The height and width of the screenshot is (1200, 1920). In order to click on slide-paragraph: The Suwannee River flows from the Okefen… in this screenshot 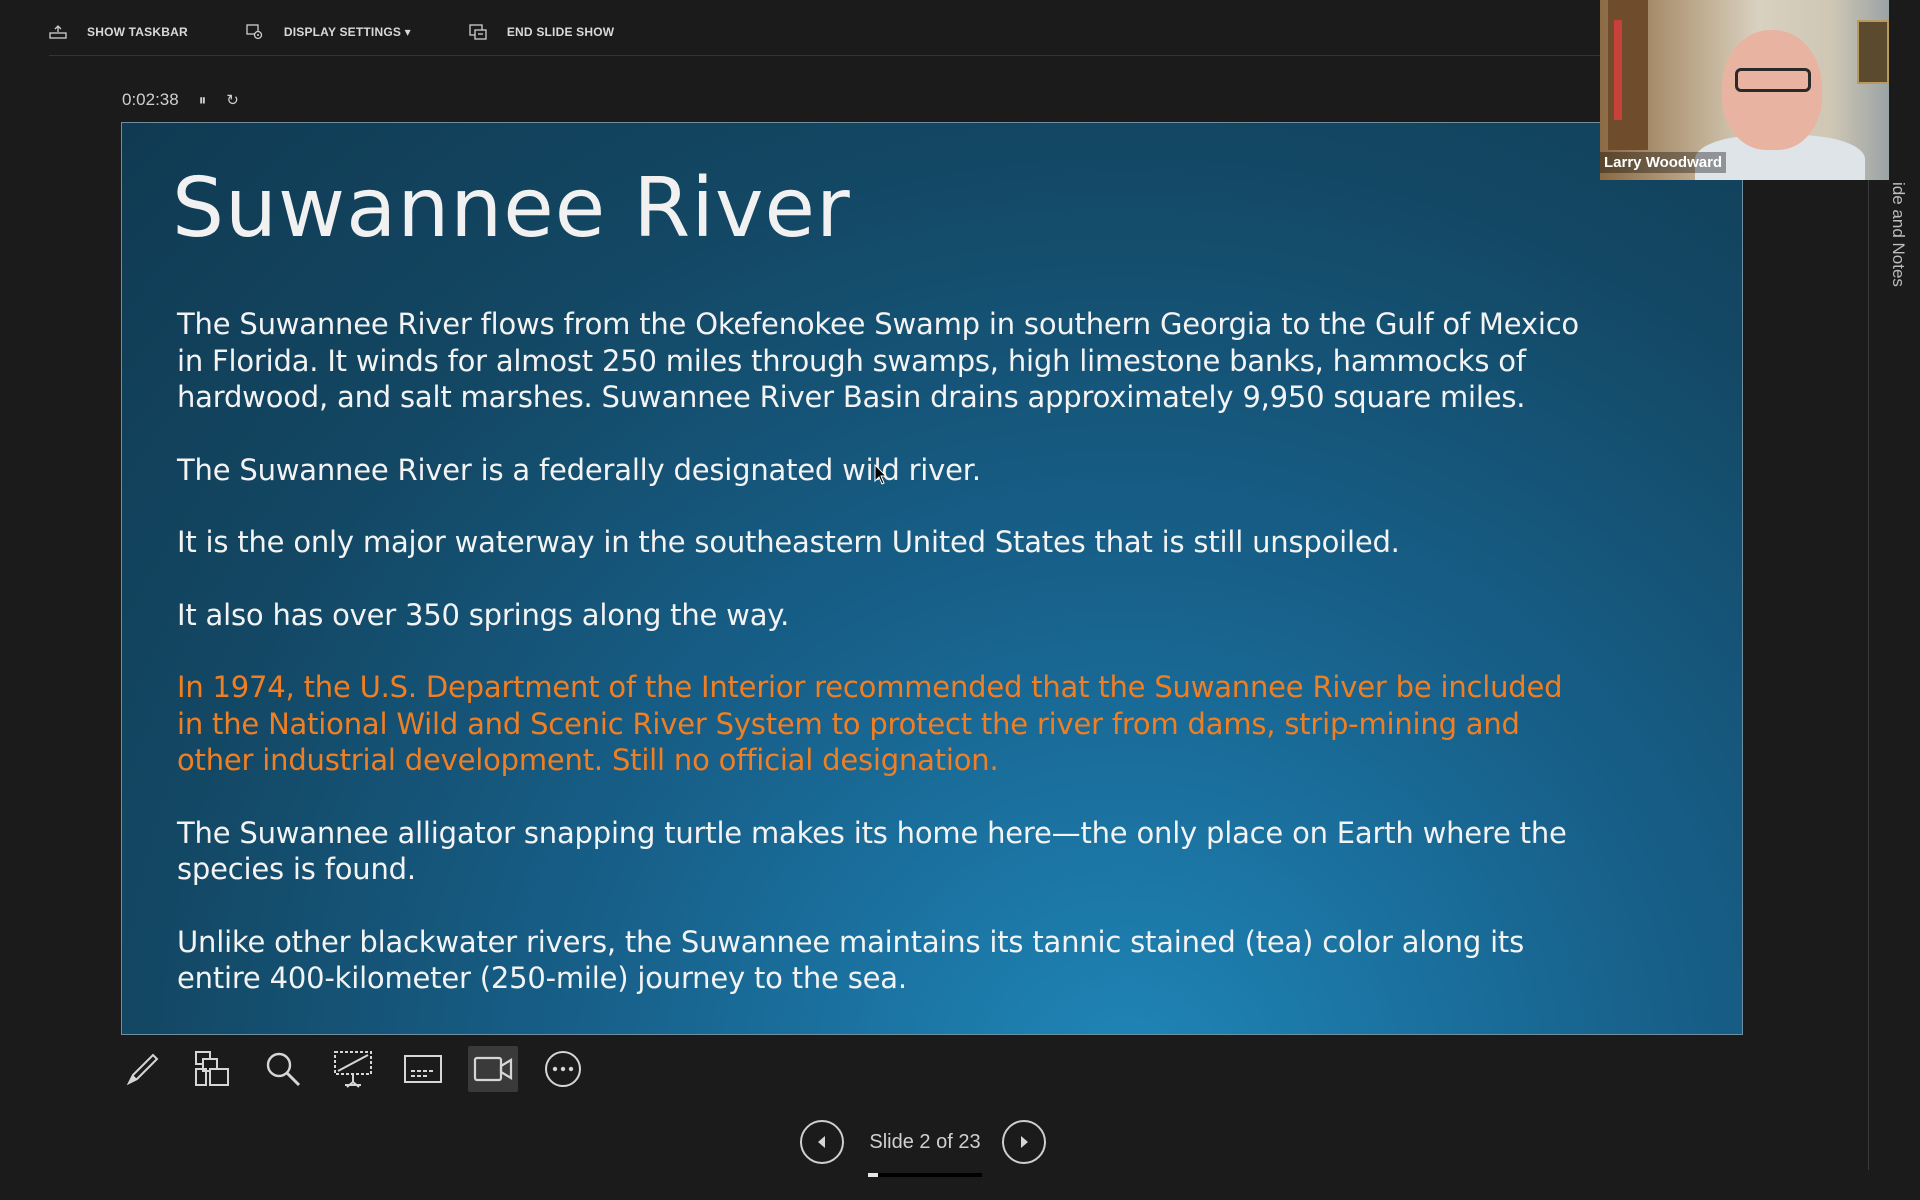, I will do `click(878, 360)`.